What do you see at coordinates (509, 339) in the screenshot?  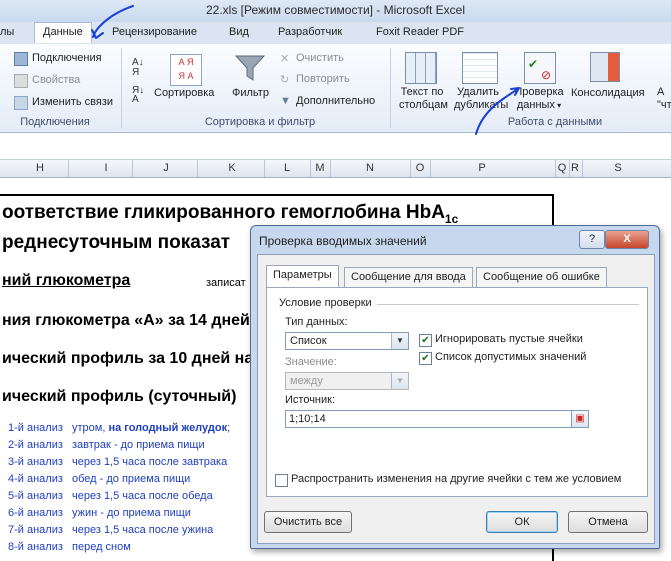 I see `ignore-blank-label: Игнорировать пустые ячейки` at bounding box center [509, 339].